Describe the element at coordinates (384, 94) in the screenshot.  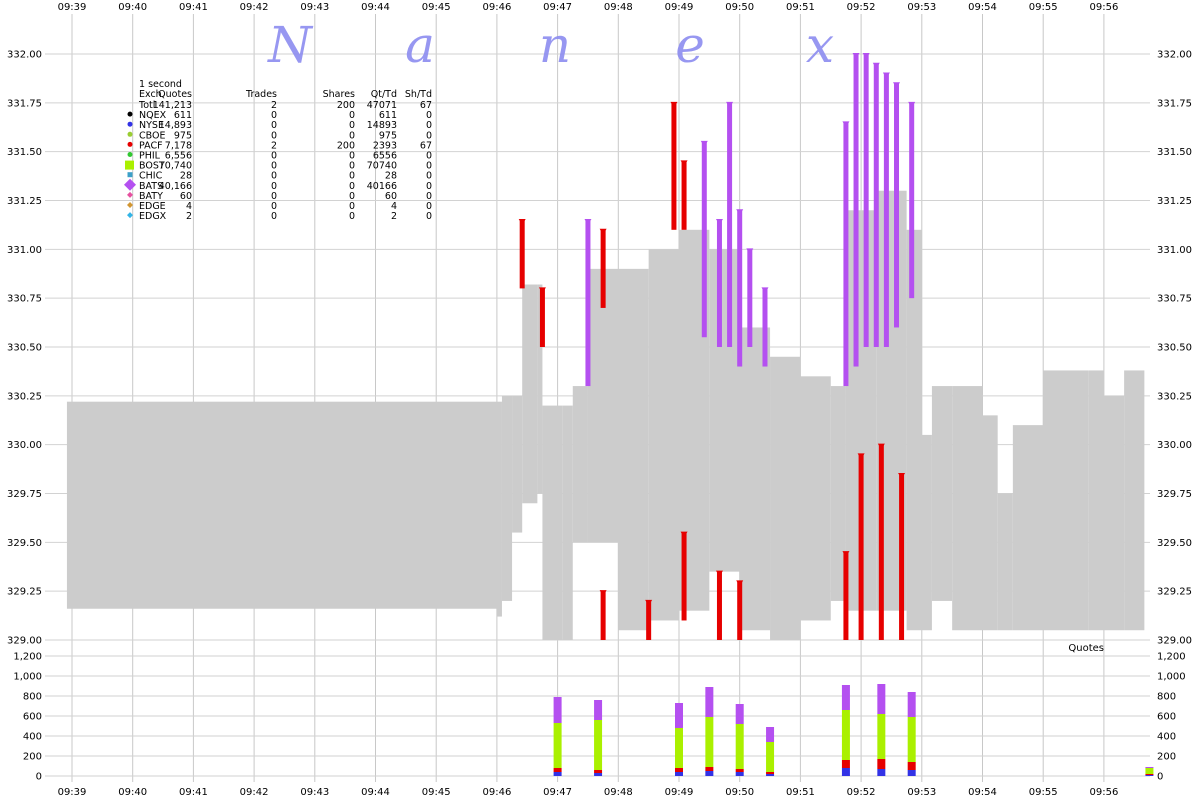
I see `legend-header: Qt/Td` at that location.